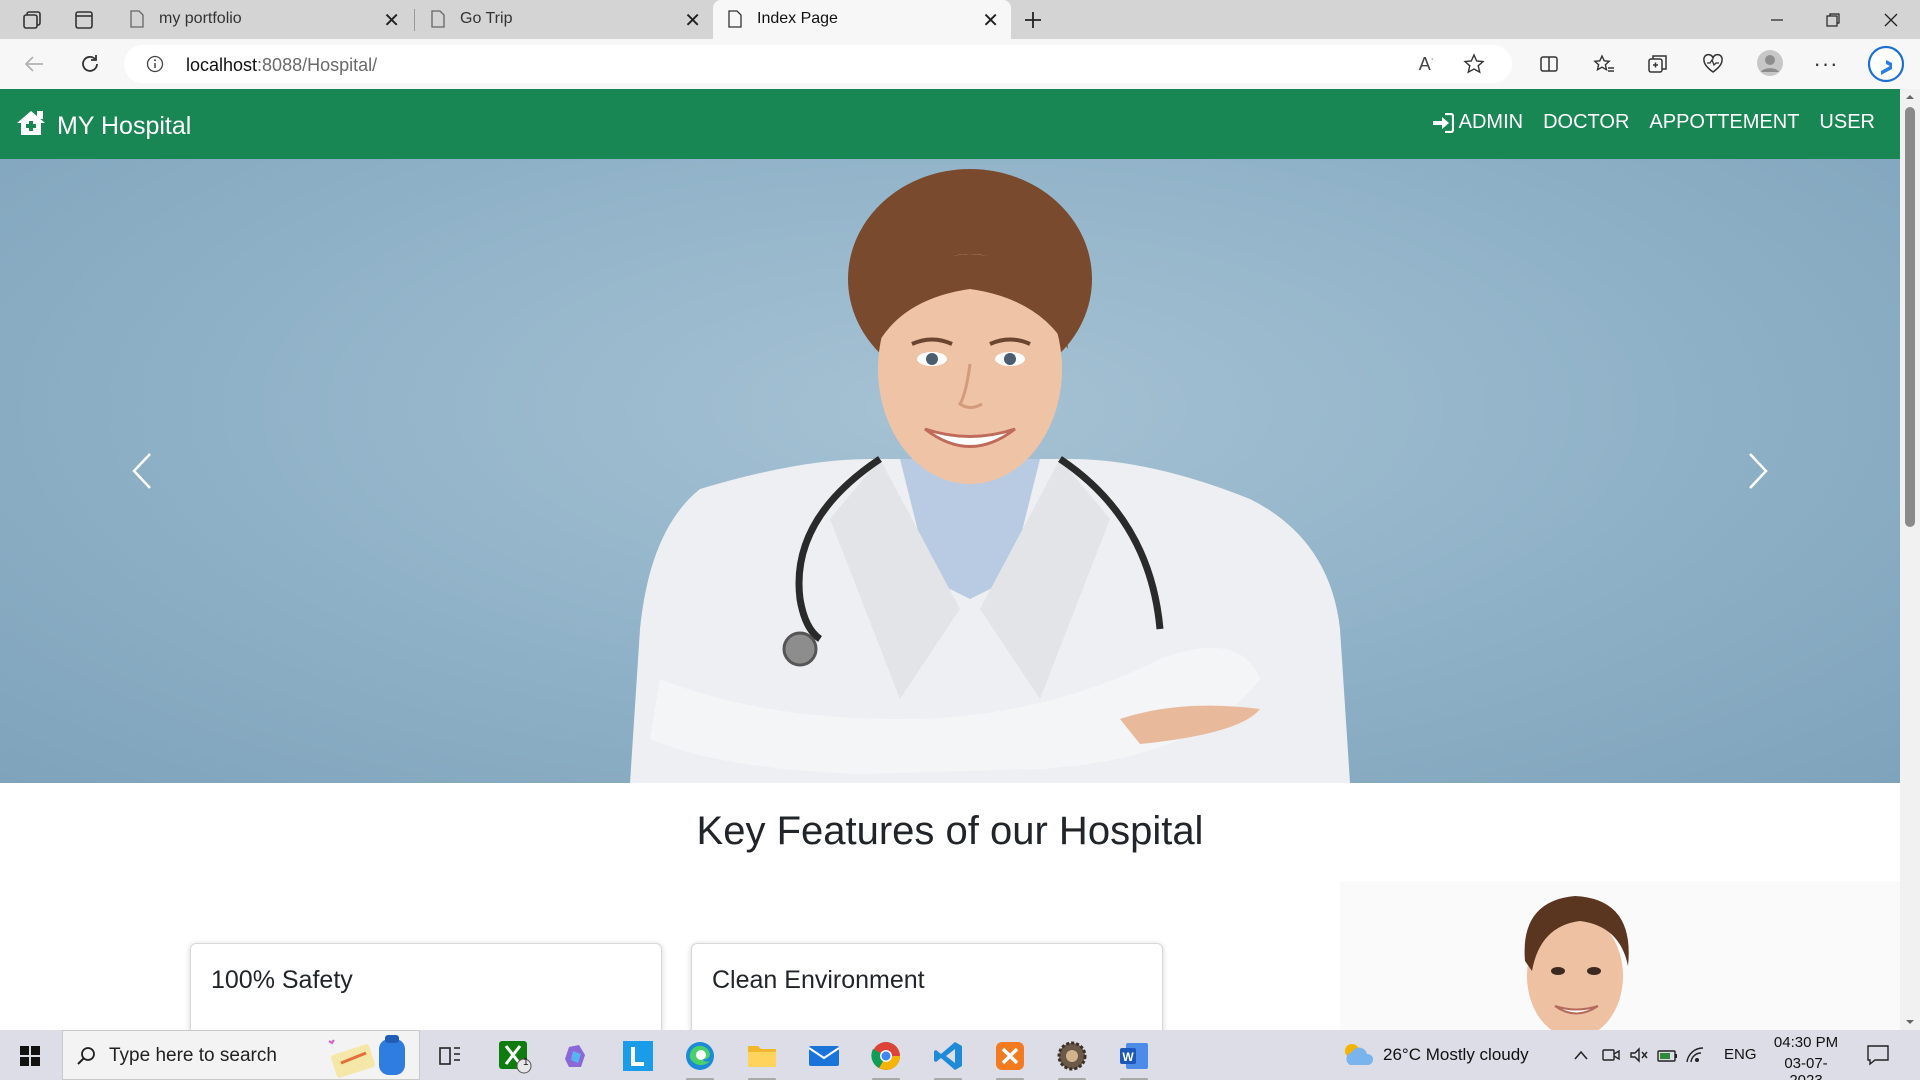  I want to click on feature-card-clean-environment: Clean Environment, so click(927, 986).